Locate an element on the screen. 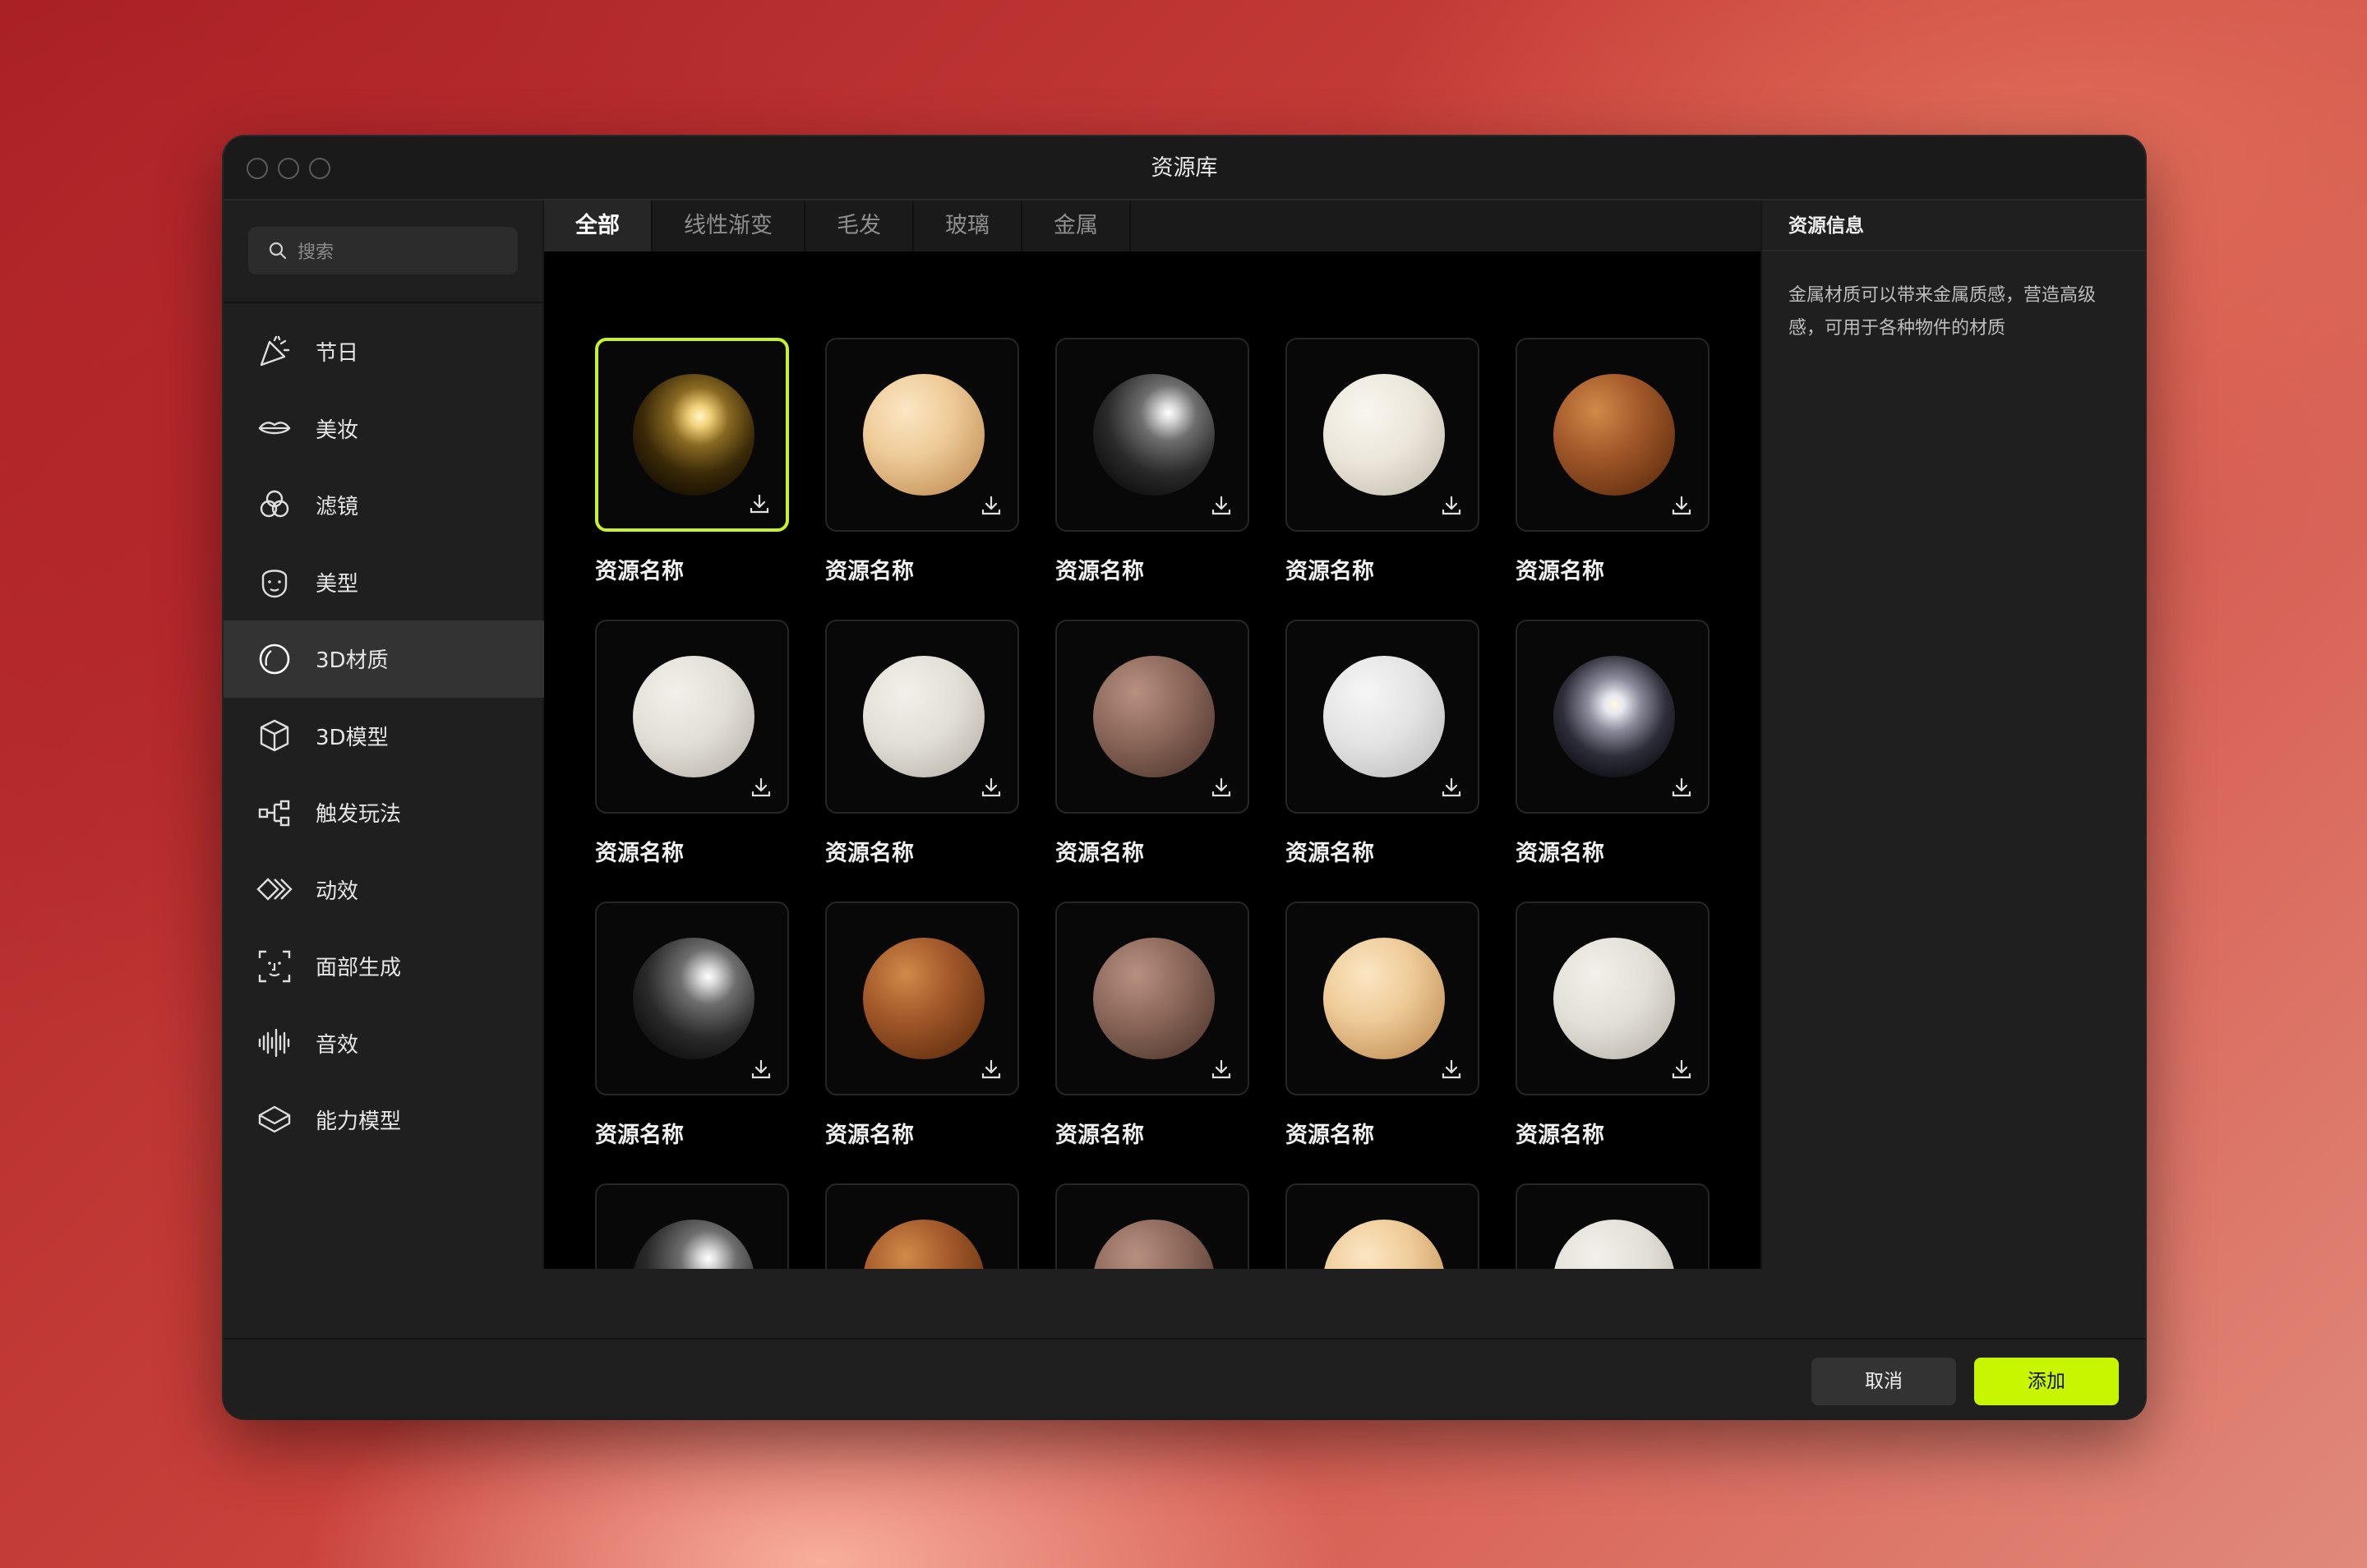  cube-icon is located at coordinates (274, 735).